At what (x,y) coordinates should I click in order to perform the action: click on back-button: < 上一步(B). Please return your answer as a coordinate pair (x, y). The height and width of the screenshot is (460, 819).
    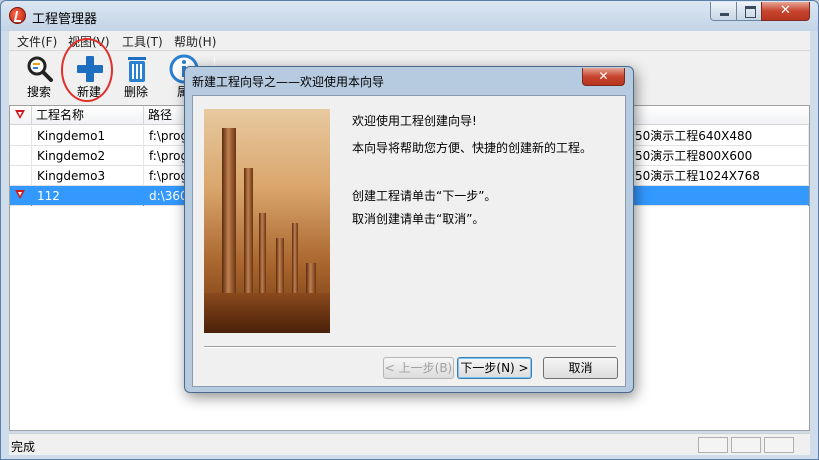
    Looking at the image, I should click on (418, 368).